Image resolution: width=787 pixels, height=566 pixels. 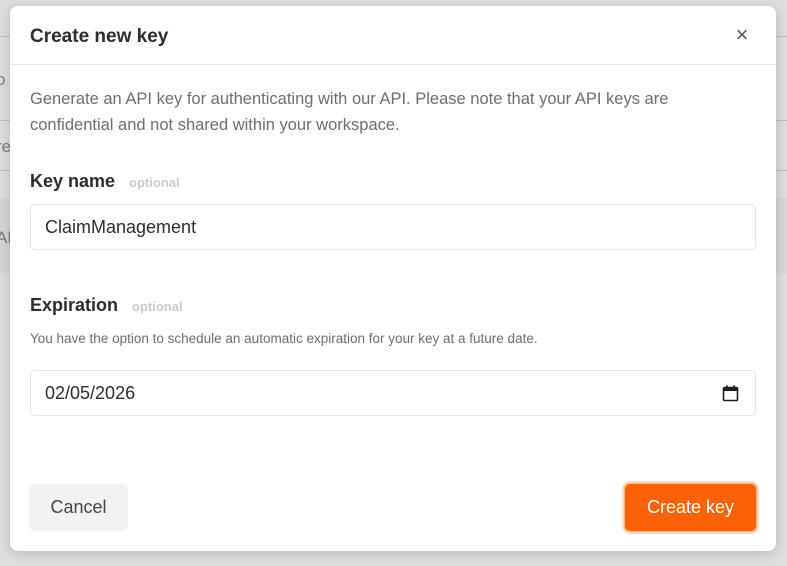 I want to click on calendar-icon, so click(x=730, y=393).